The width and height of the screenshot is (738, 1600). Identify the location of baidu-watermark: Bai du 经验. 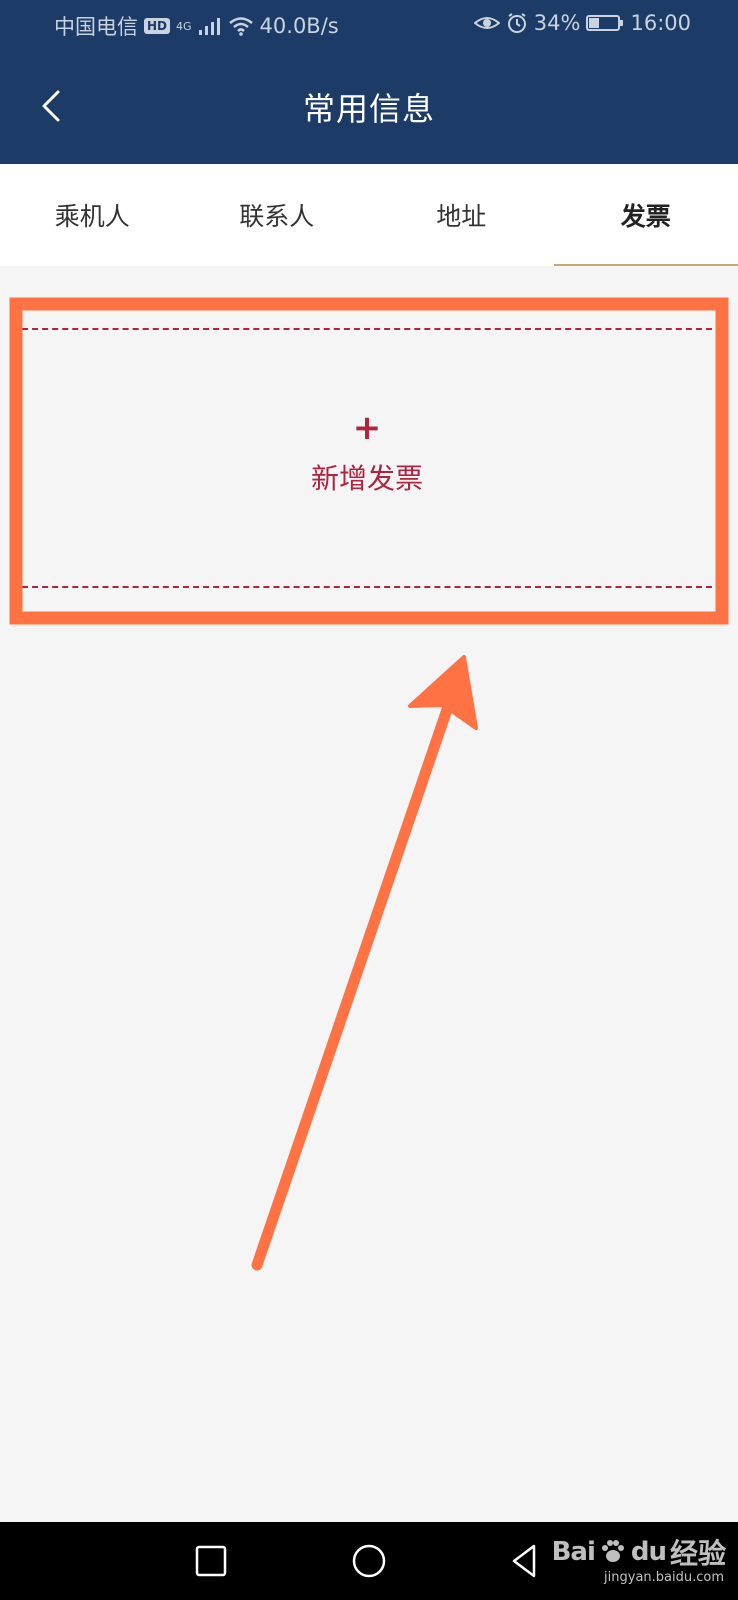
(639, 1552).